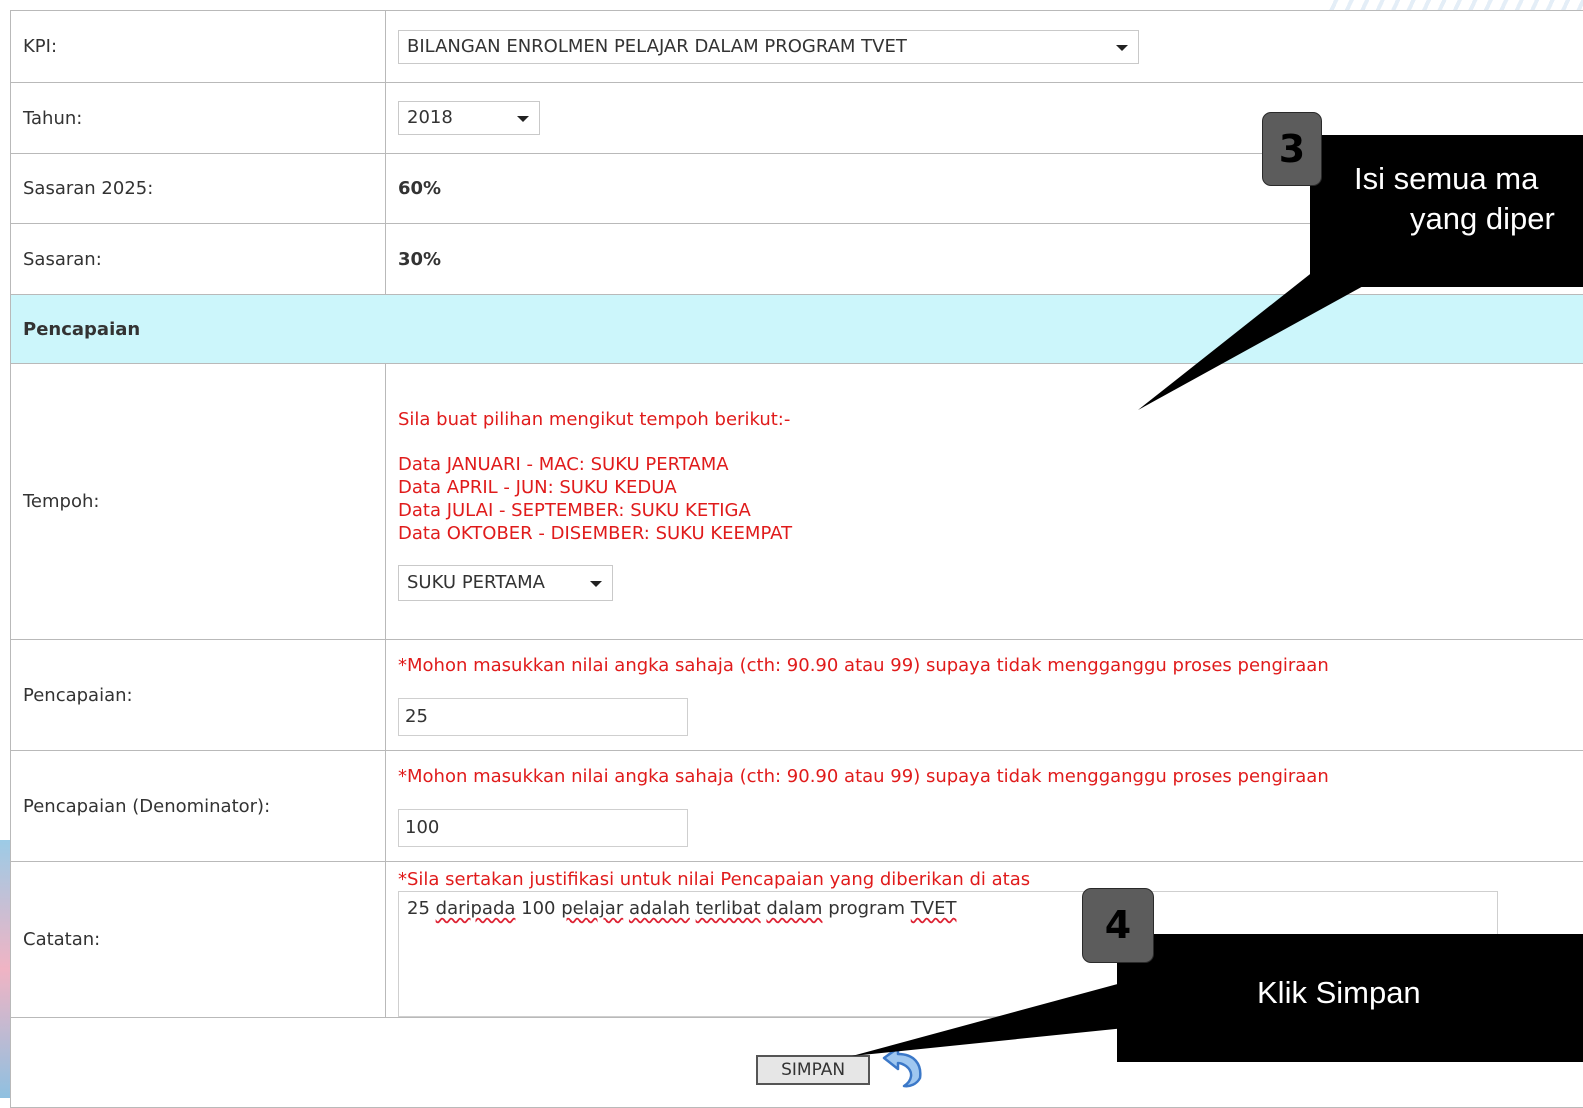  Describe the element at coordinates (1339, 993) in the screenshot. I see `callout-4-text: Klik Simpan` at that location.